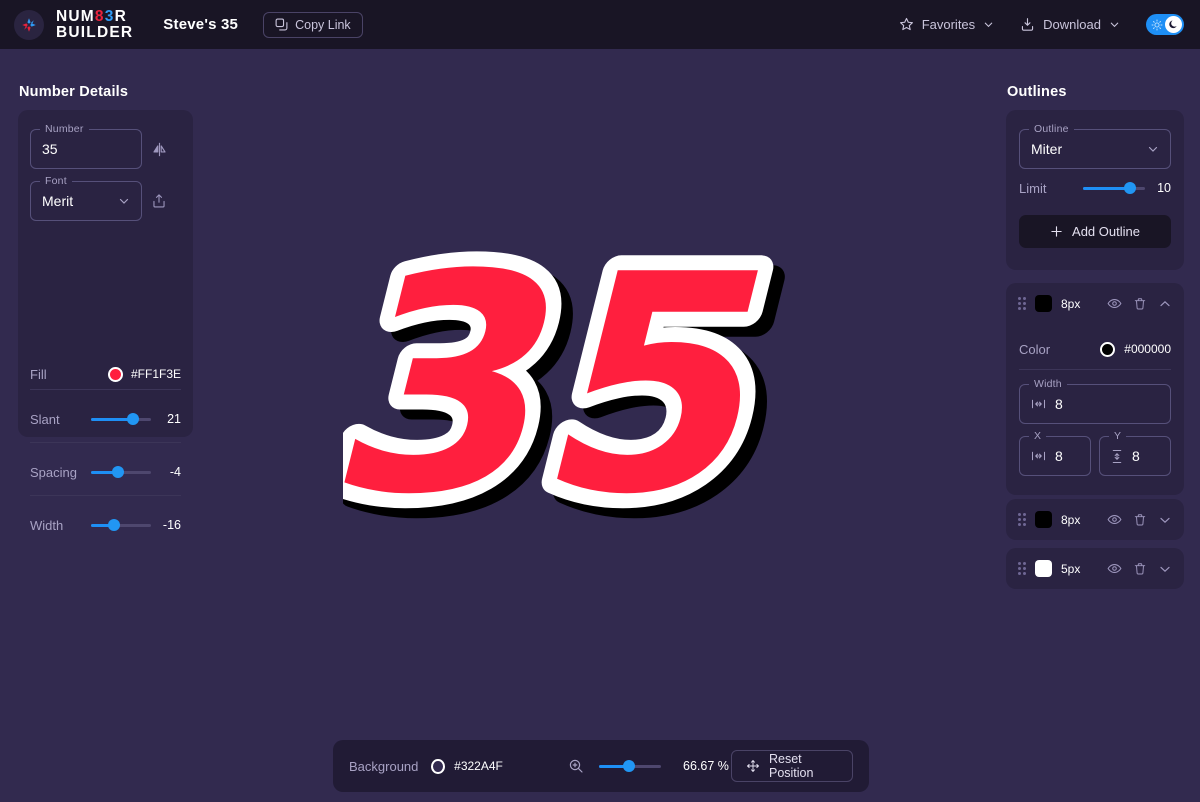 Image resolution: width=1200 pixels, height=802 pixels. What do you see at coordinates (175, 472) in the screenshot?
I see `spacing-value: -4` at bounding box center [175, 472].